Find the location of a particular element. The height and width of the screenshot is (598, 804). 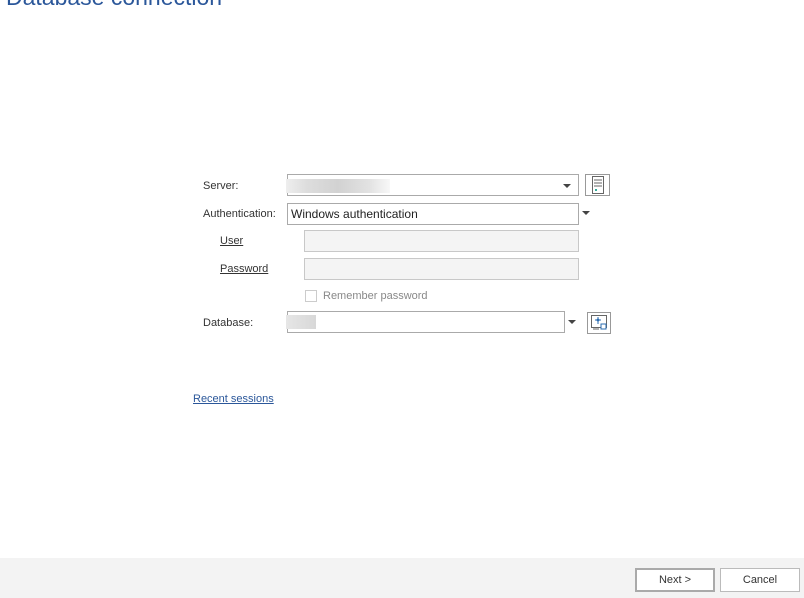

server-combobox is located at coordinates (432, 185).